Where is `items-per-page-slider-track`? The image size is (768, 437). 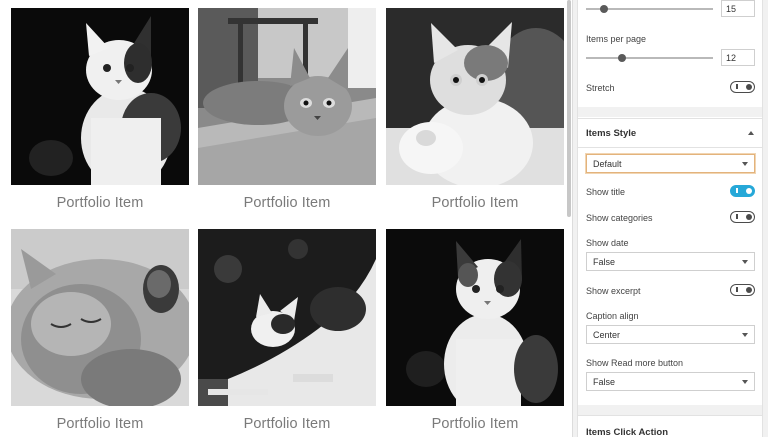 items-per-page-slider-track is located at coordinates (649, 58).